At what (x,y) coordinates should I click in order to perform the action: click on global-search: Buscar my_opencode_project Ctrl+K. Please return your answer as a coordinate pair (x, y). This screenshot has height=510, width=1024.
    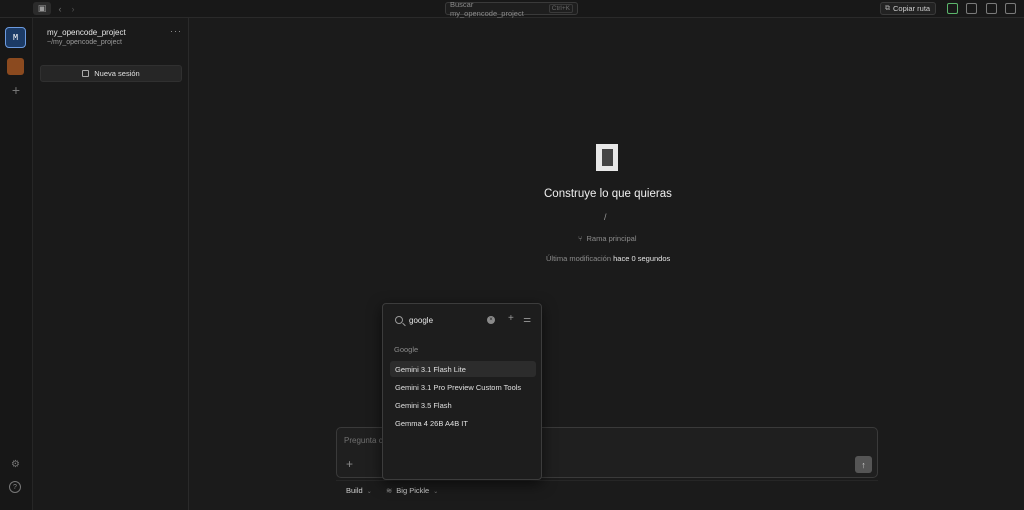
    Looking at the image, I should click on (511, 9).